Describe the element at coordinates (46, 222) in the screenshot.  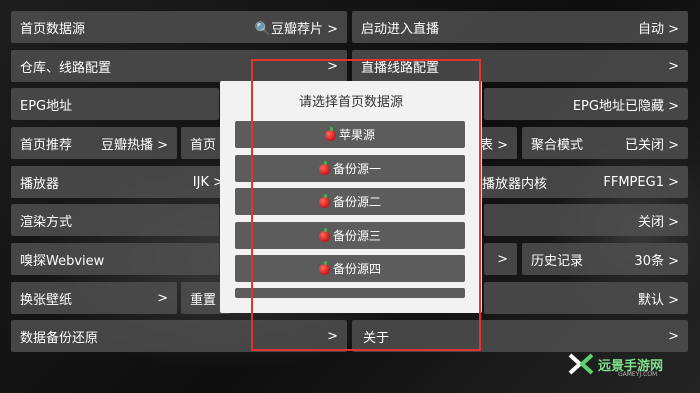
I see `render-label: 渲染方式` at that location.